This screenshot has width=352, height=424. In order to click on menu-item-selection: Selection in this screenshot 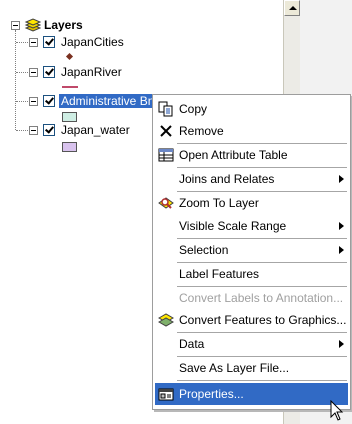, I will do `click(251, 250)`.